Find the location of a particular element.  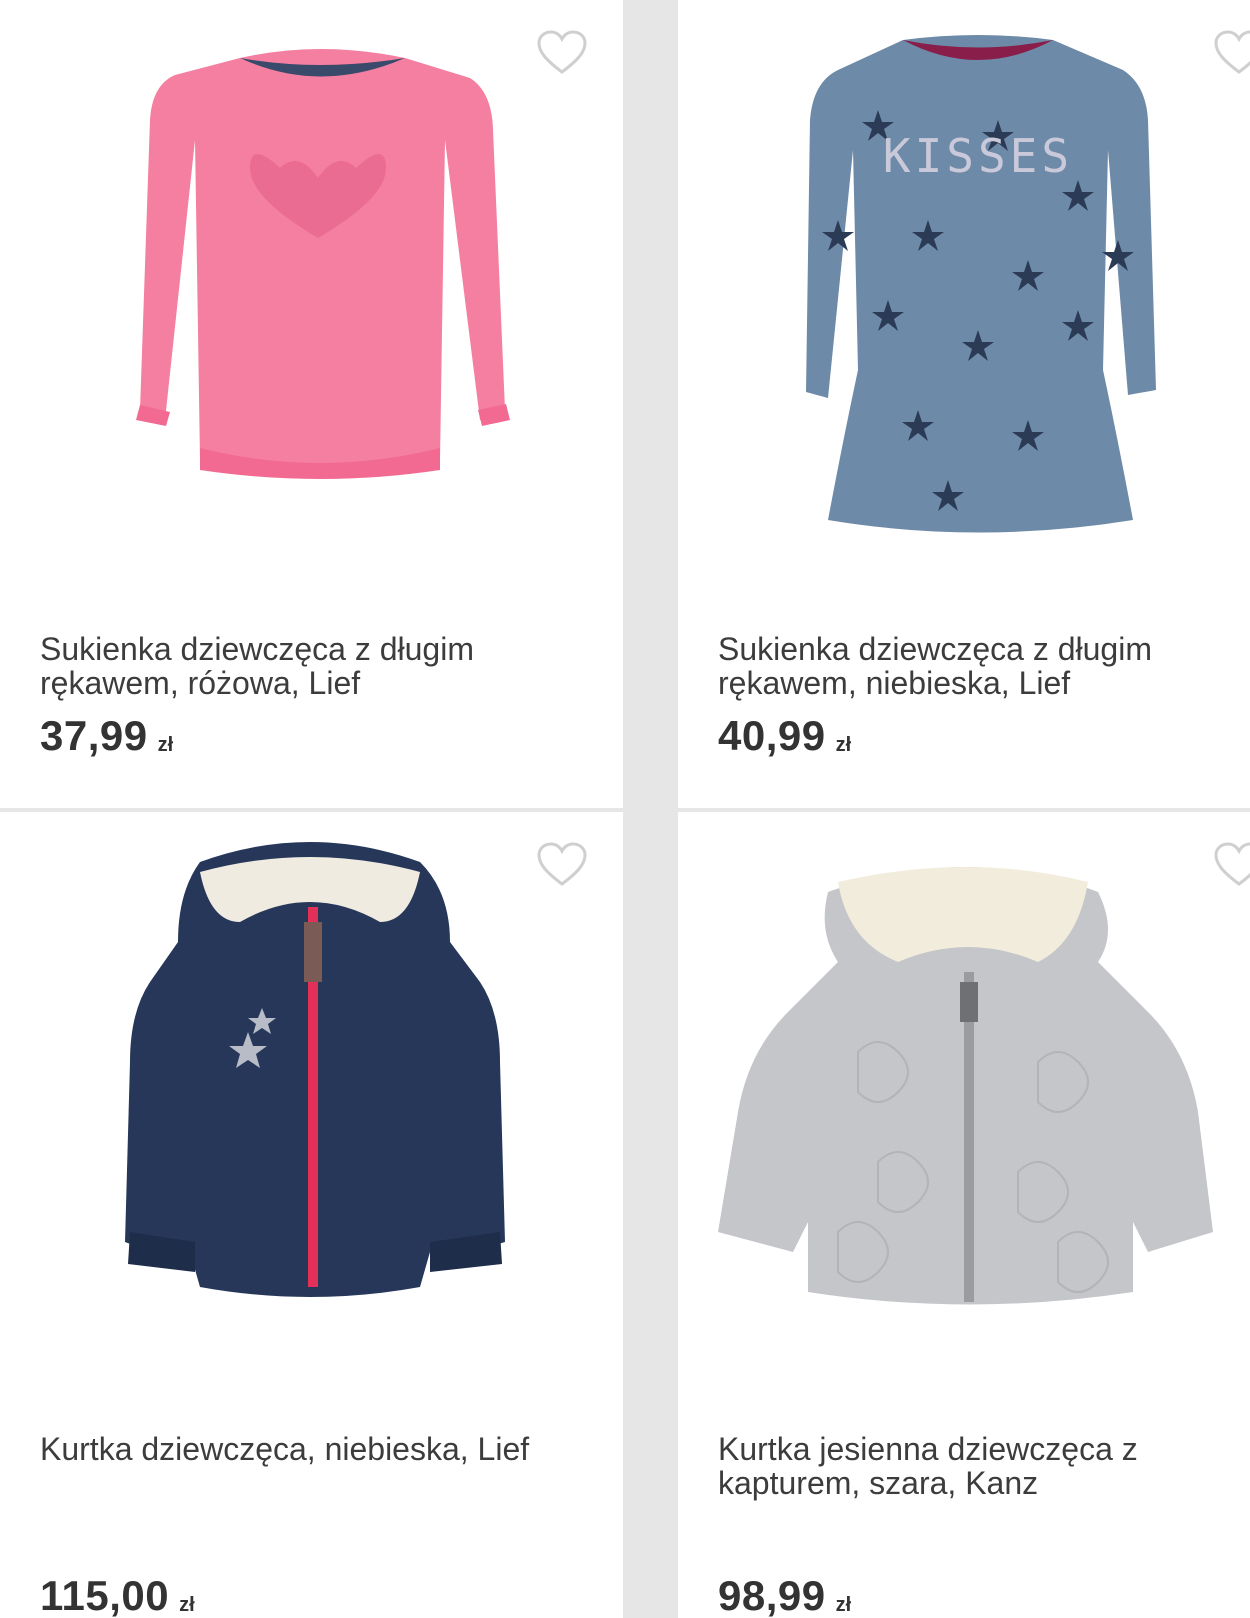

price-amount: 37,99 is located at coordinates (94, 735).